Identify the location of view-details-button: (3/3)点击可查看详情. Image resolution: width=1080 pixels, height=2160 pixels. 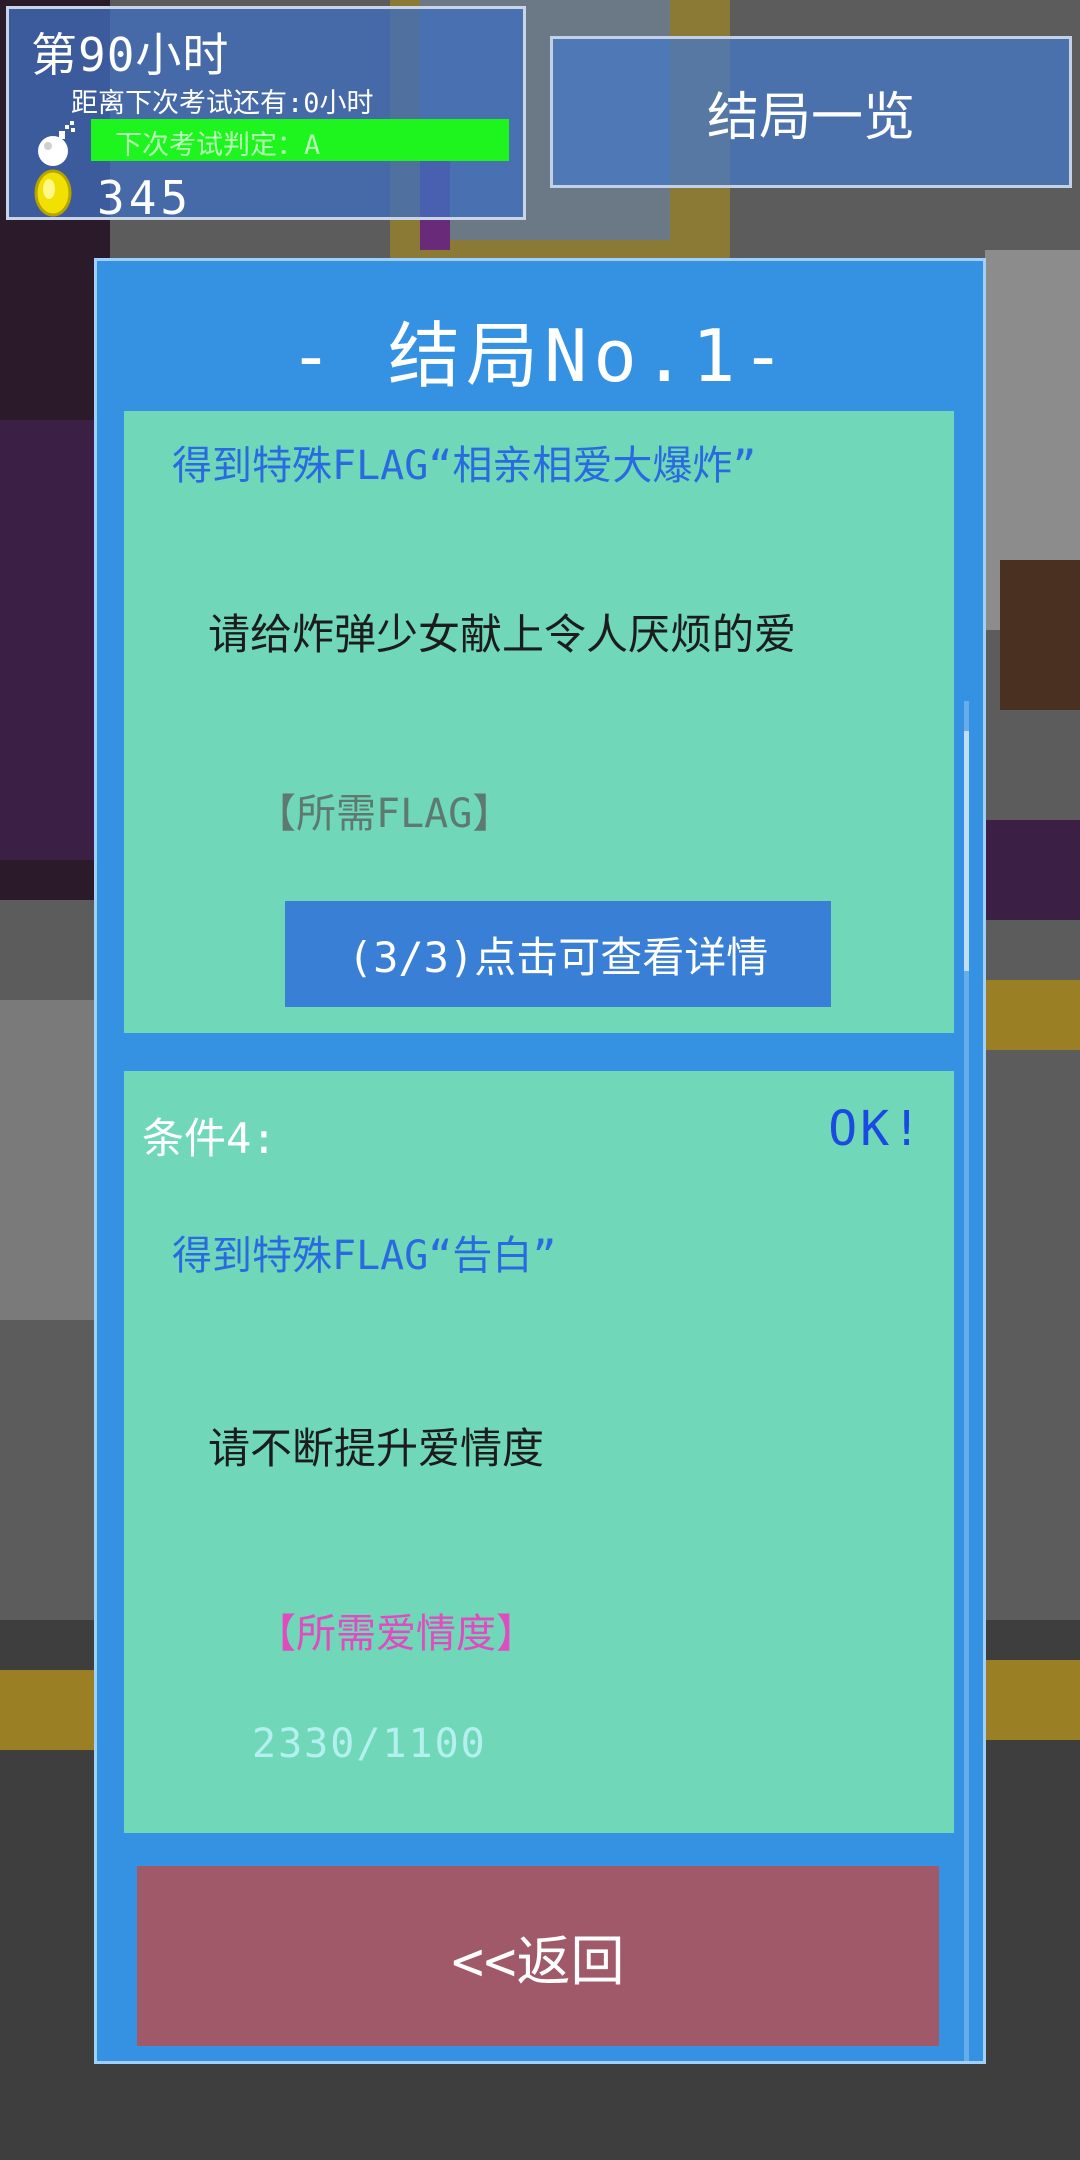
(558, 954).